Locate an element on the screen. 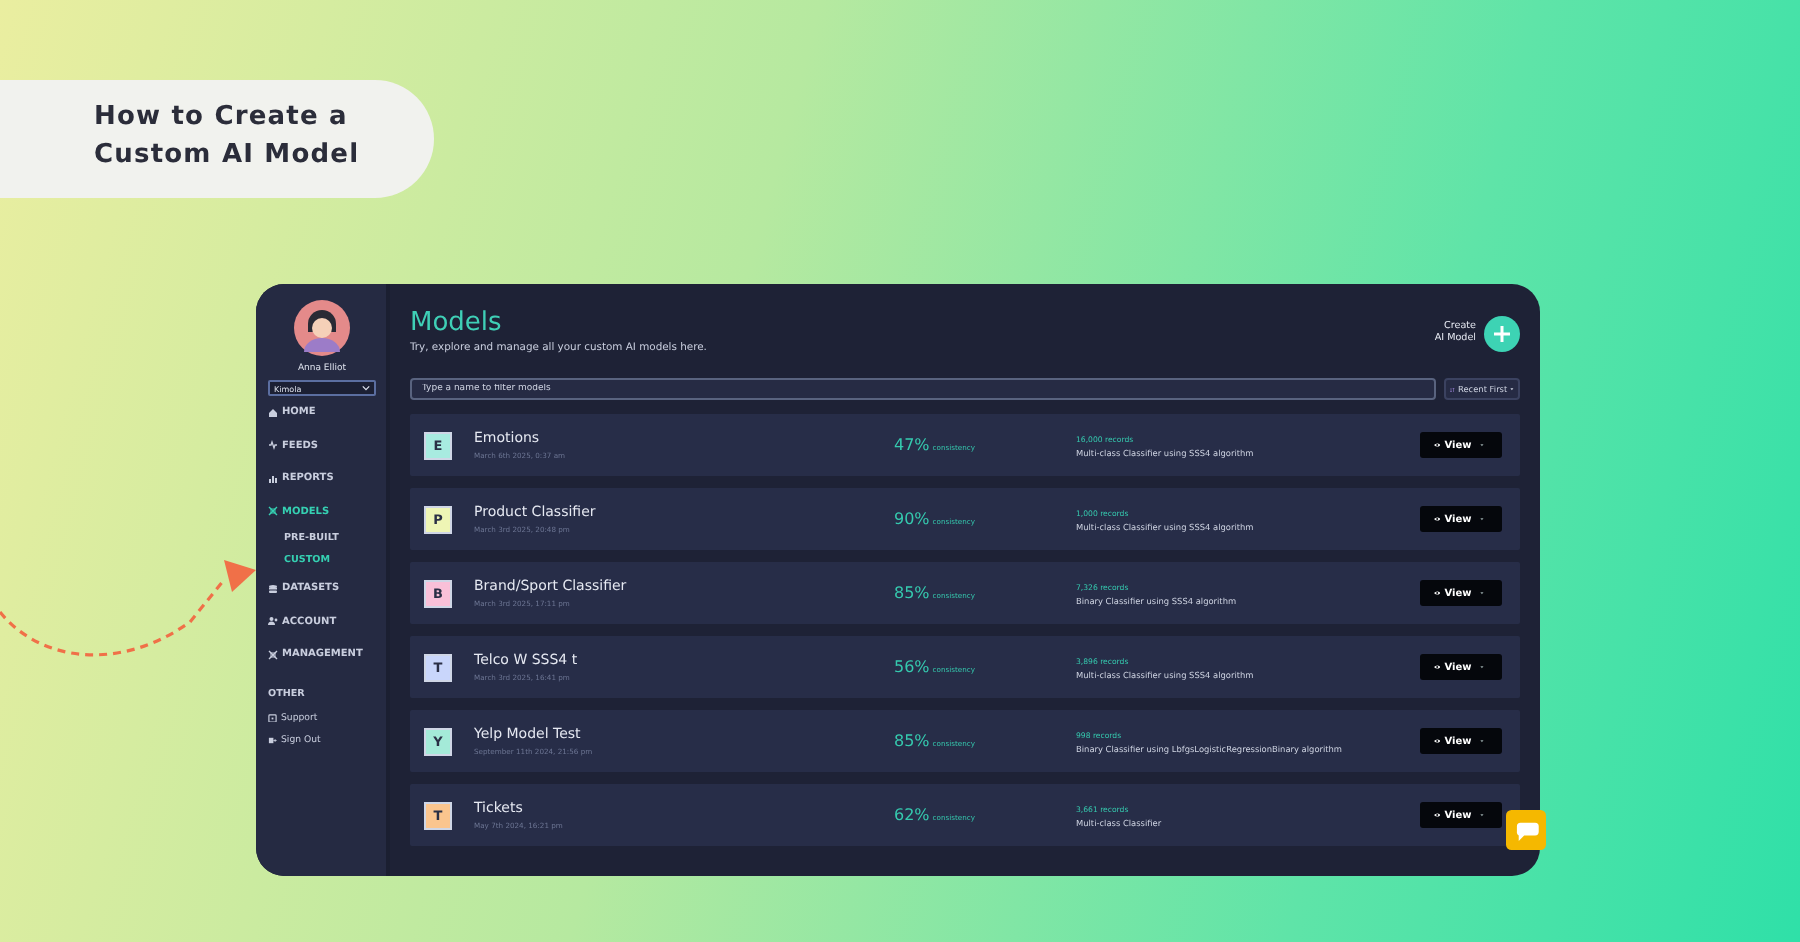 This screenshot has height=942, width=1800. bar-chart-icon is located at coordinates (273, 478).